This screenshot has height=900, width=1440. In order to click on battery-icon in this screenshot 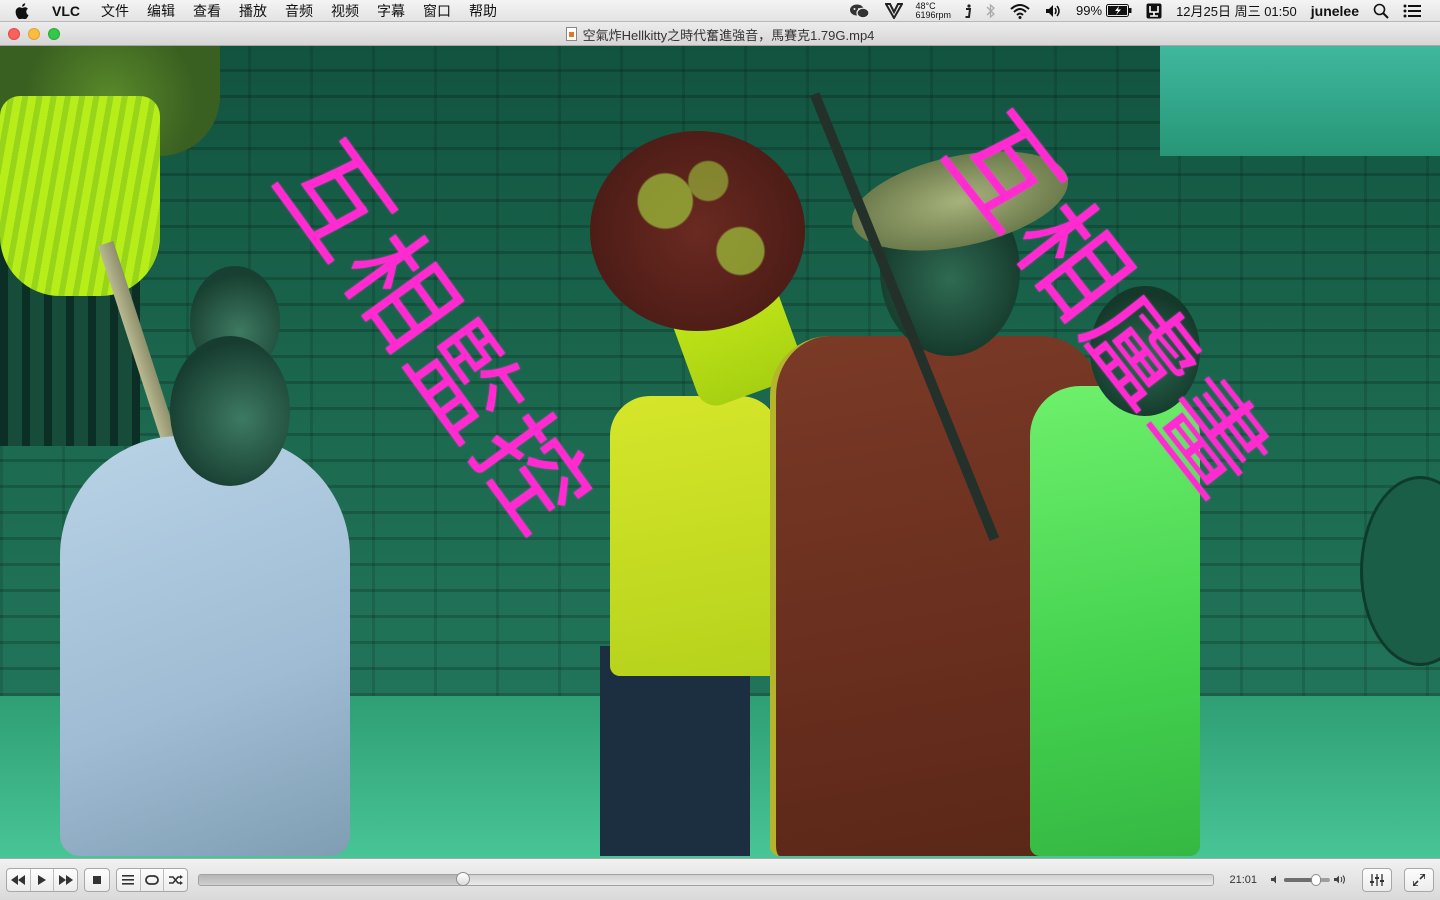, I will do `click(1119, 10)`.